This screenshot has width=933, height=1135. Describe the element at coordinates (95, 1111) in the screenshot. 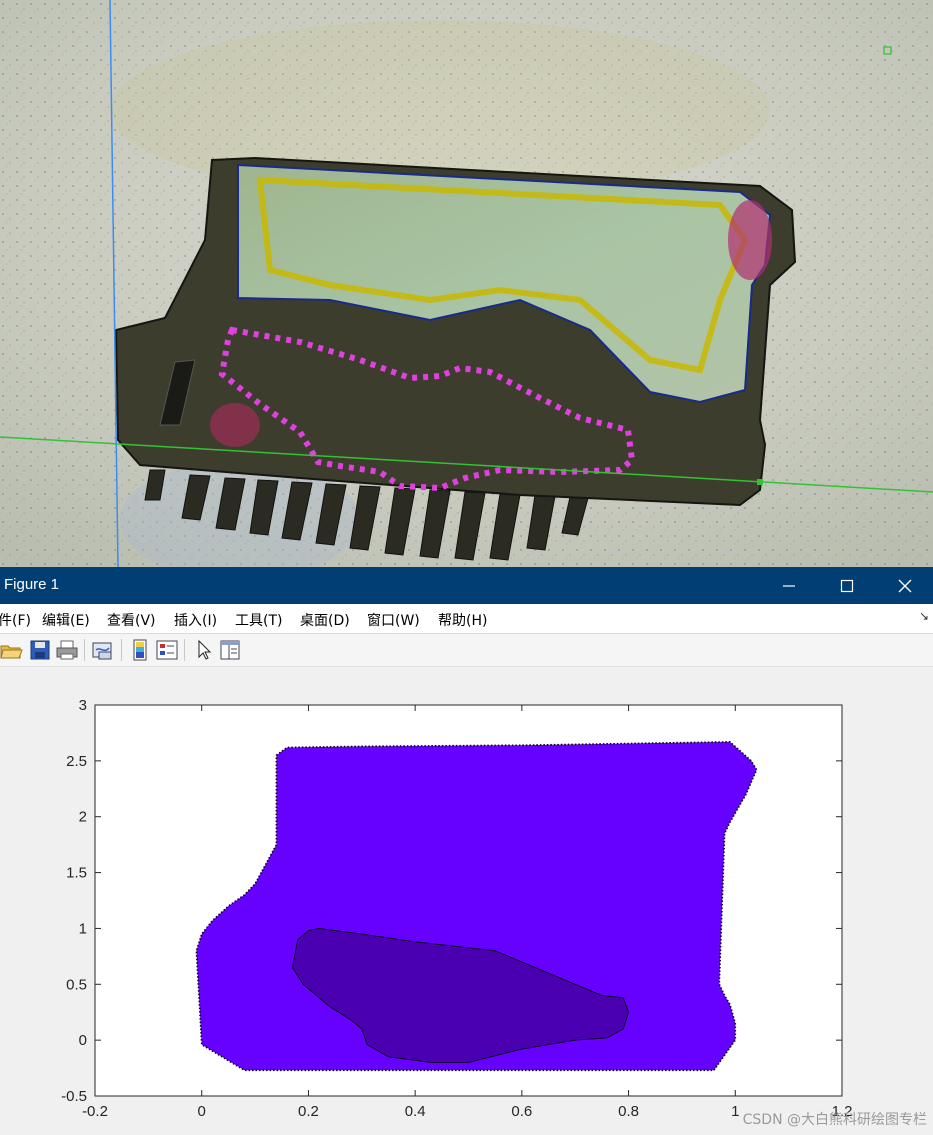

I see `x-tick-label: -0.2` at that location.